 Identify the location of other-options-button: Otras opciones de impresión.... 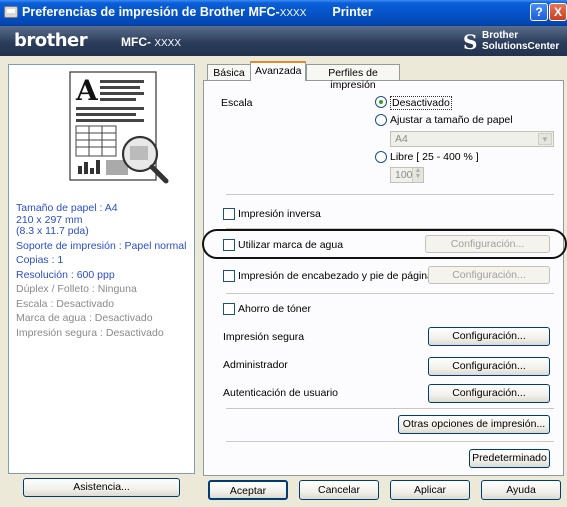
(474, 424).